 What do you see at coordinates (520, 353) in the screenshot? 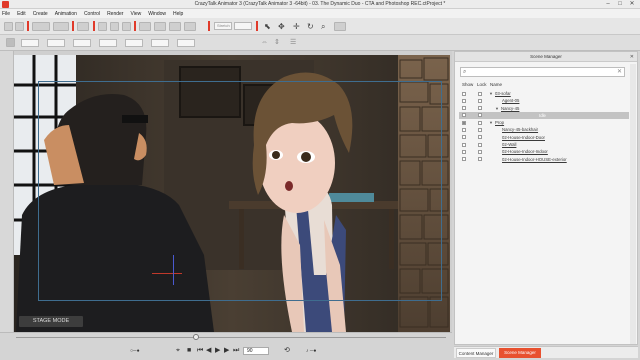
I see `tab-scene-manager: Scene Manager` at bounding box center [520, 353].